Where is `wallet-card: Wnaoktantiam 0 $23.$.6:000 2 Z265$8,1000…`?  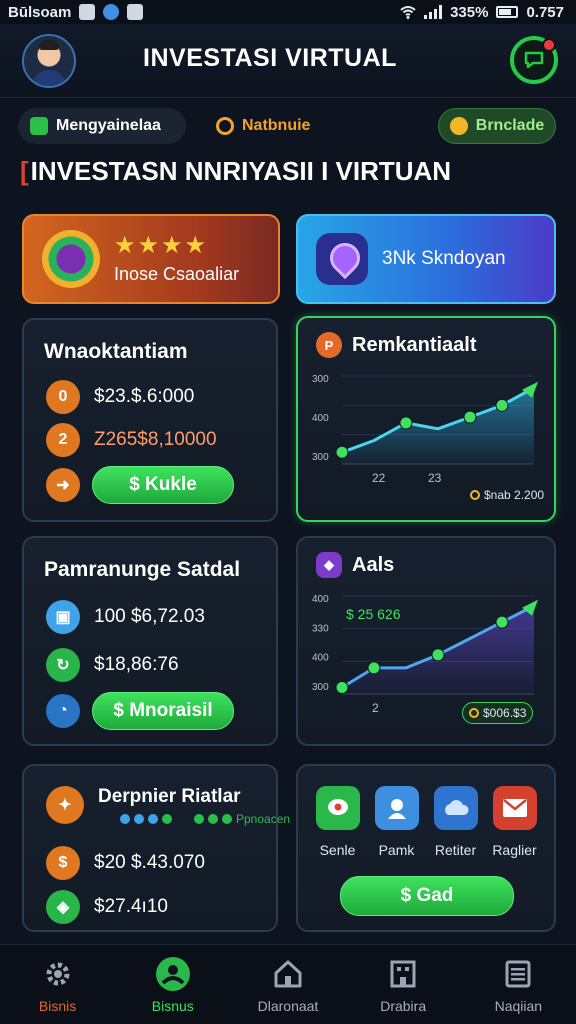
wallet-card: Wnaoktantiam 0 $23.$.6:000 2 Z265$8,1000… is located at coordinates (150, 420).